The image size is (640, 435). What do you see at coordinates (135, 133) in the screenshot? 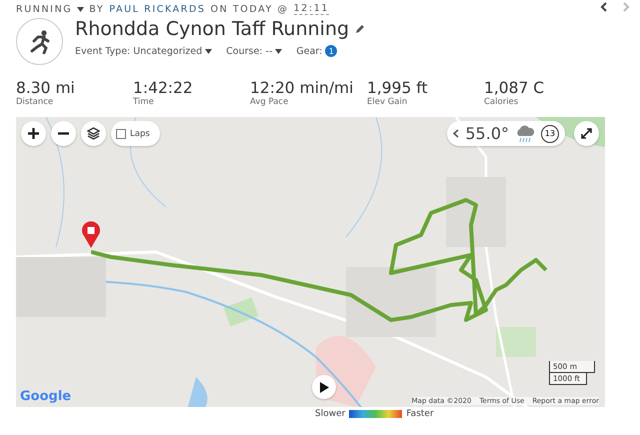
I see `laps-checkbox: Laps` at bounding box center [135, 133].